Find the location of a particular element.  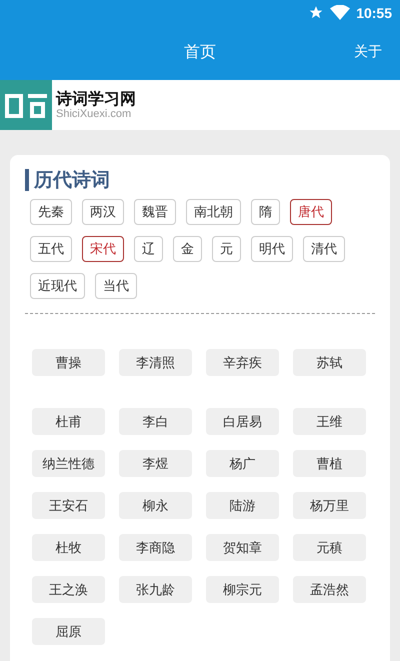

poet-button: 曹操 is located at coordinates (68, 362).